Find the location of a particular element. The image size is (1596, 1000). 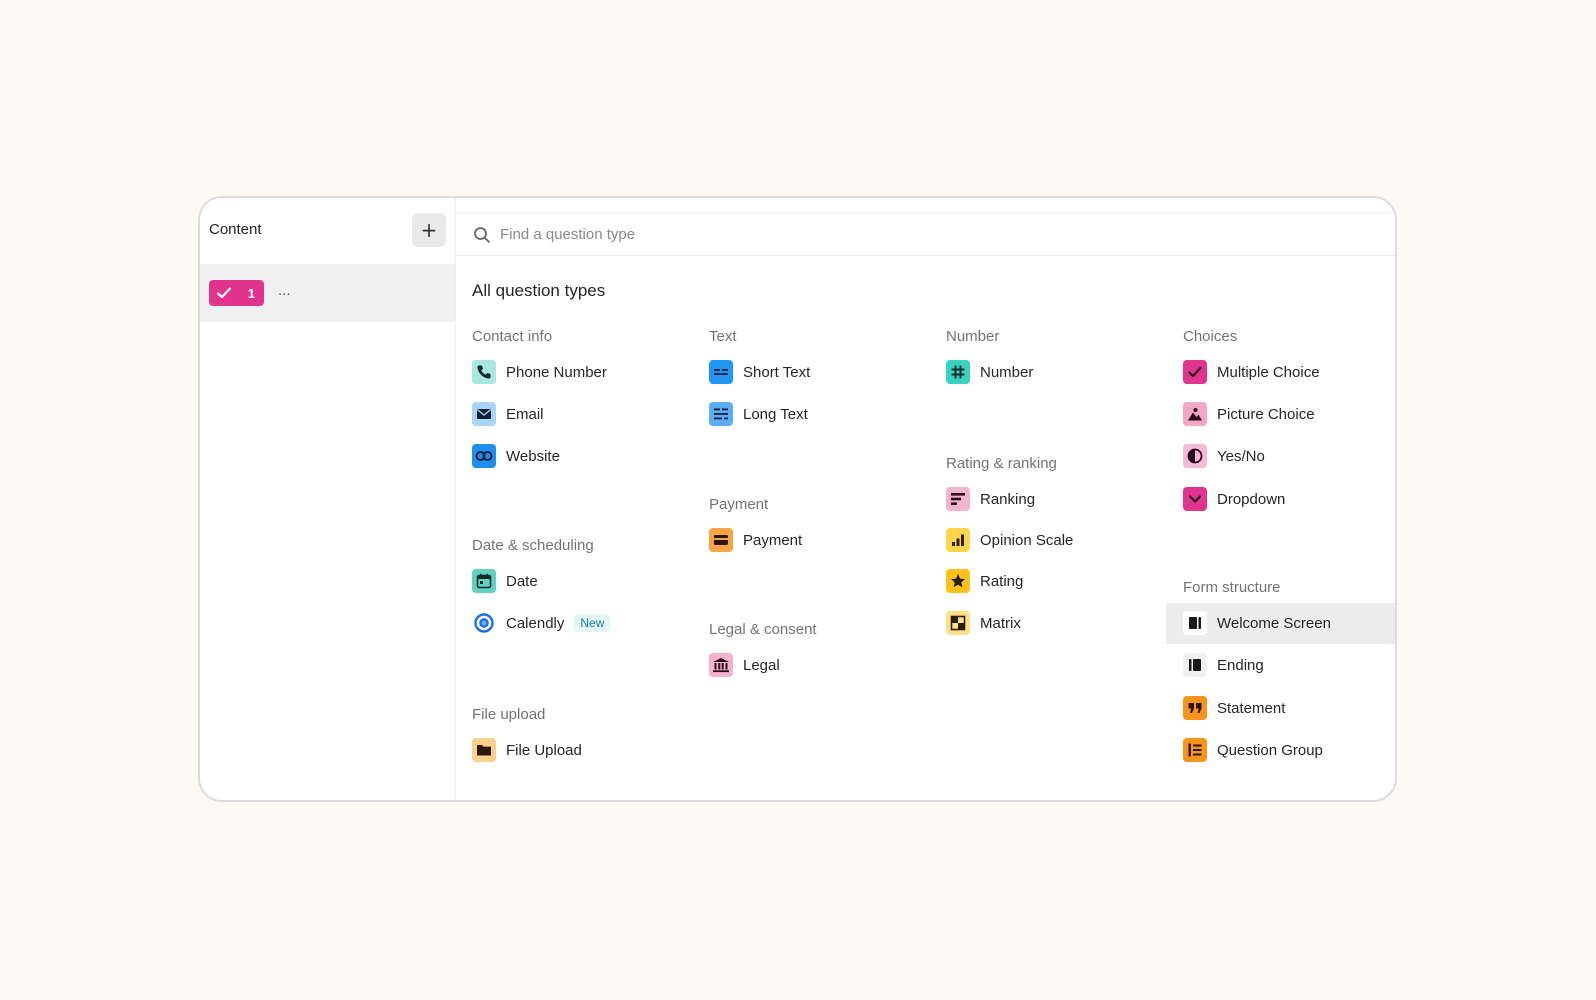

long-text-icon is located at coordinates (721, 414).